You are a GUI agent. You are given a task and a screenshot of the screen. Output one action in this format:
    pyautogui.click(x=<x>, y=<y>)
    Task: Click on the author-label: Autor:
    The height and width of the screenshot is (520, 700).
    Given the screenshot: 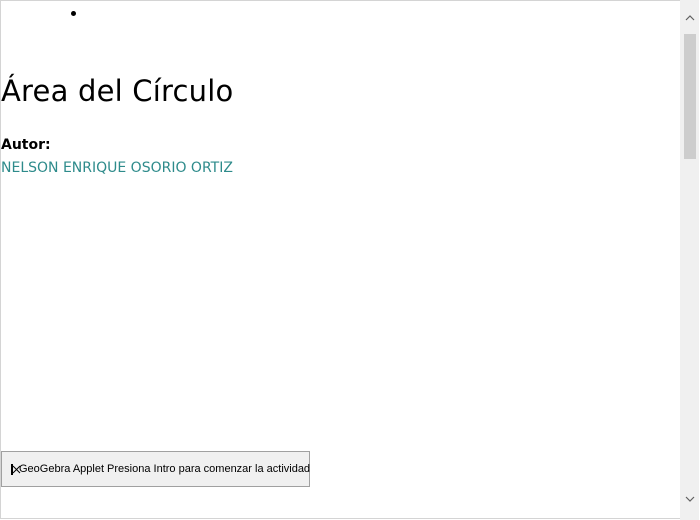 What is the action you would take?
    pyautogui.click(x=26, y=145)
    